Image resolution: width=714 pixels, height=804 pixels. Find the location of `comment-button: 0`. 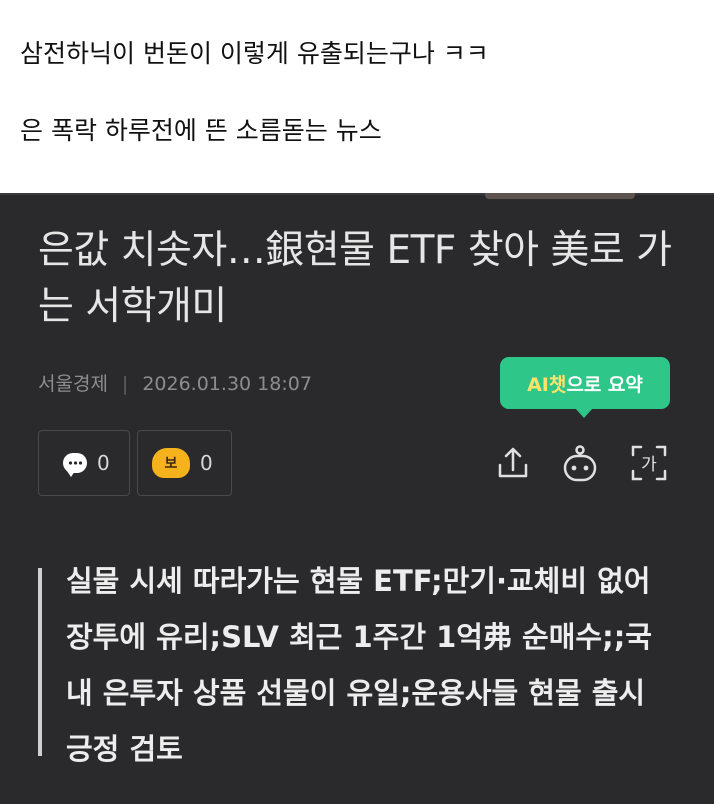

comment-button: 0 is located at coordinates (84, 463).